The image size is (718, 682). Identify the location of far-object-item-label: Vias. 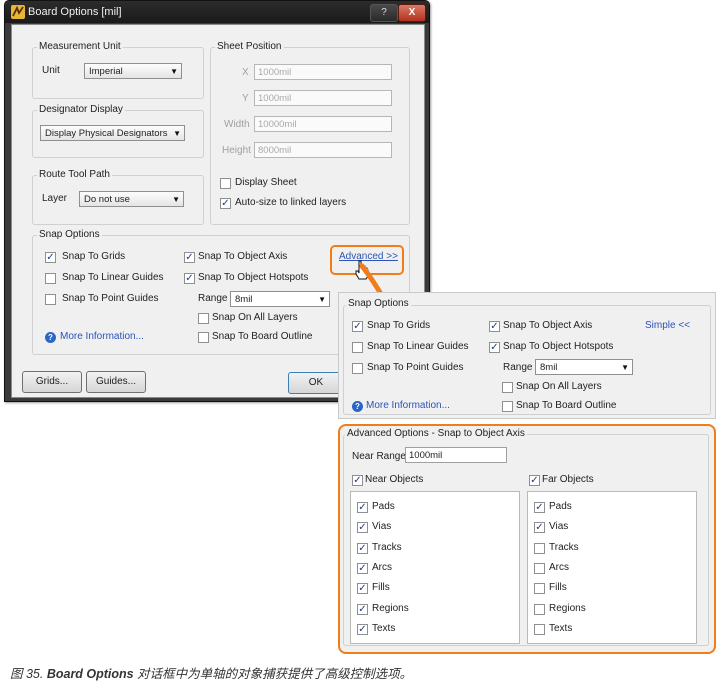
(559, 527).